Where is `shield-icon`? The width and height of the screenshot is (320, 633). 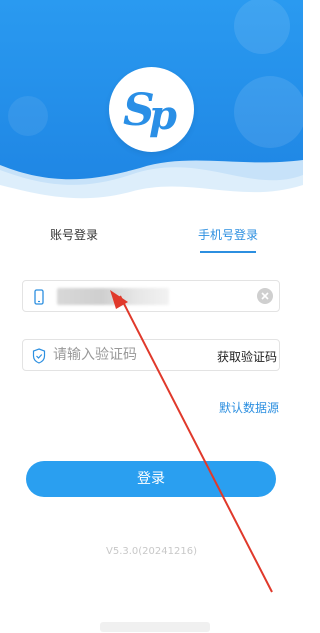
shield-icon is located at coordinates (39, 356).